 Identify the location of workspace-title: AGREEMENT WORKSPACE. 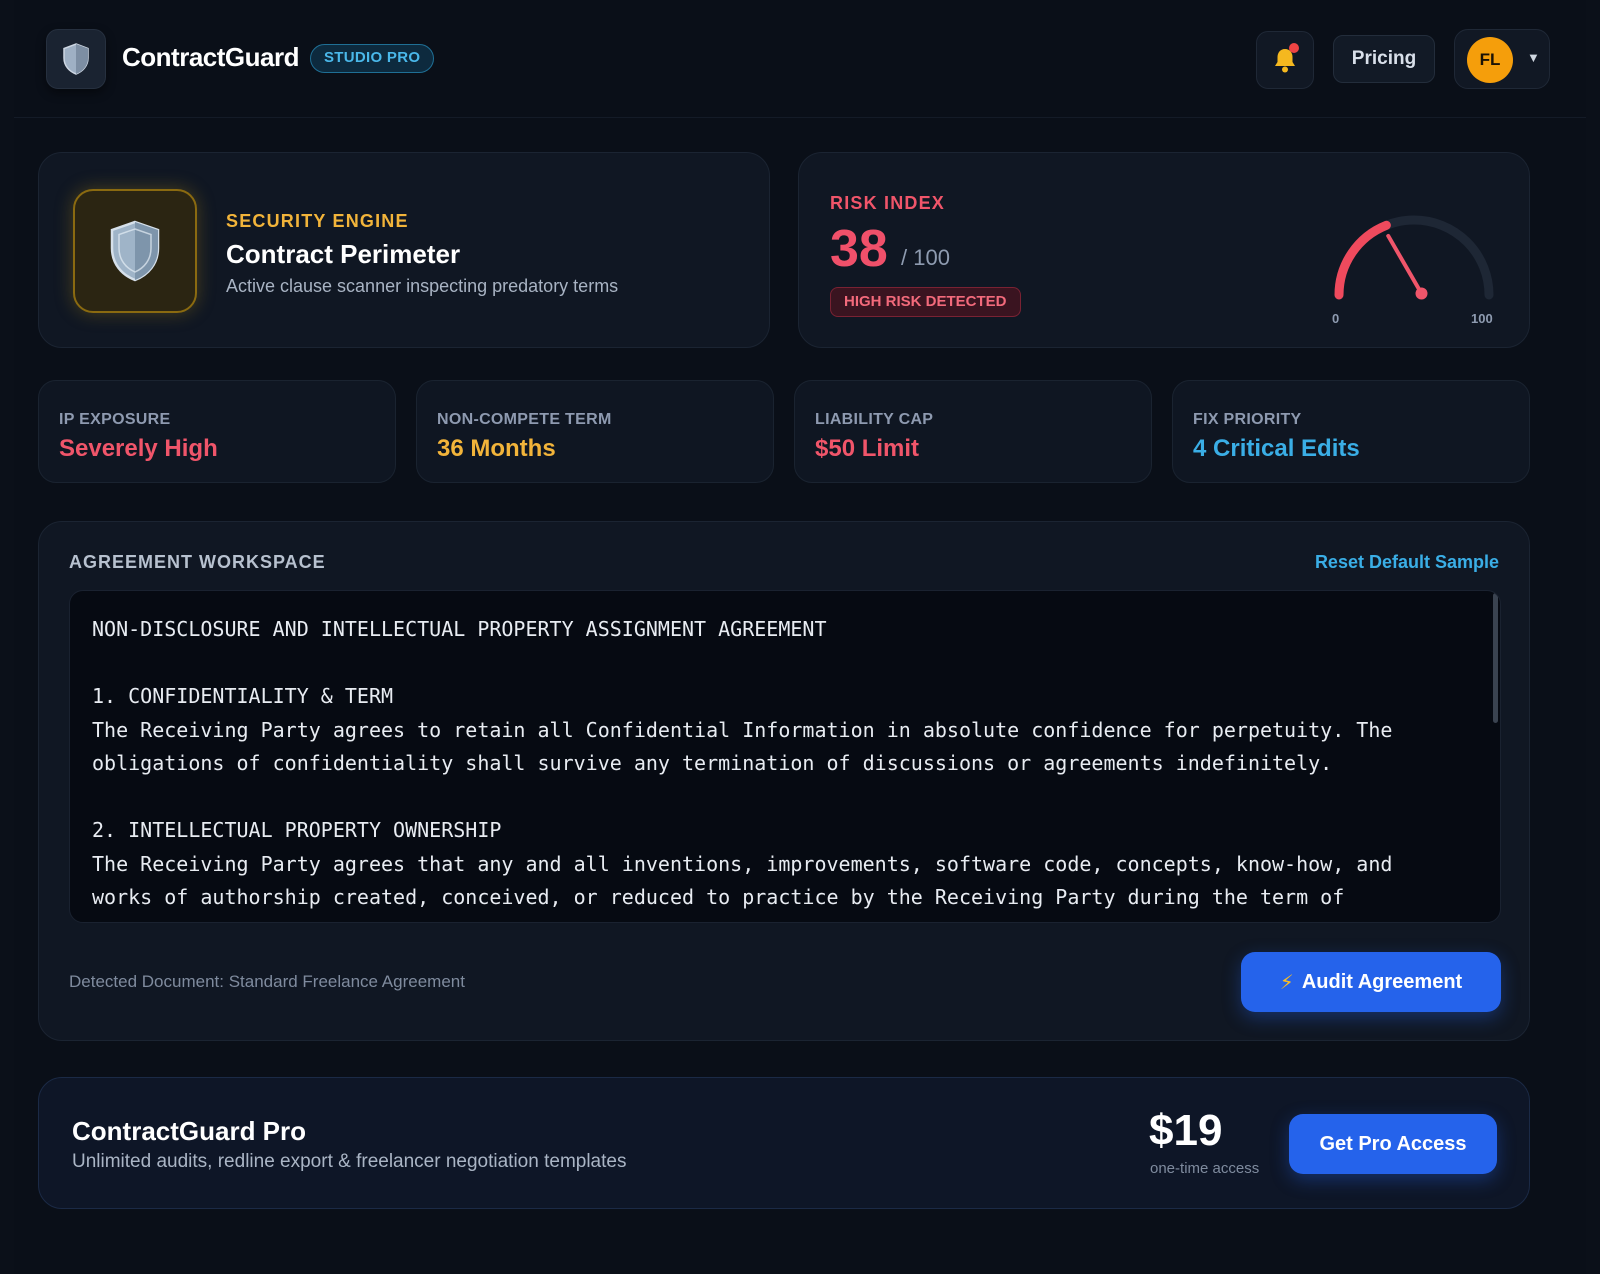
(197, 562).